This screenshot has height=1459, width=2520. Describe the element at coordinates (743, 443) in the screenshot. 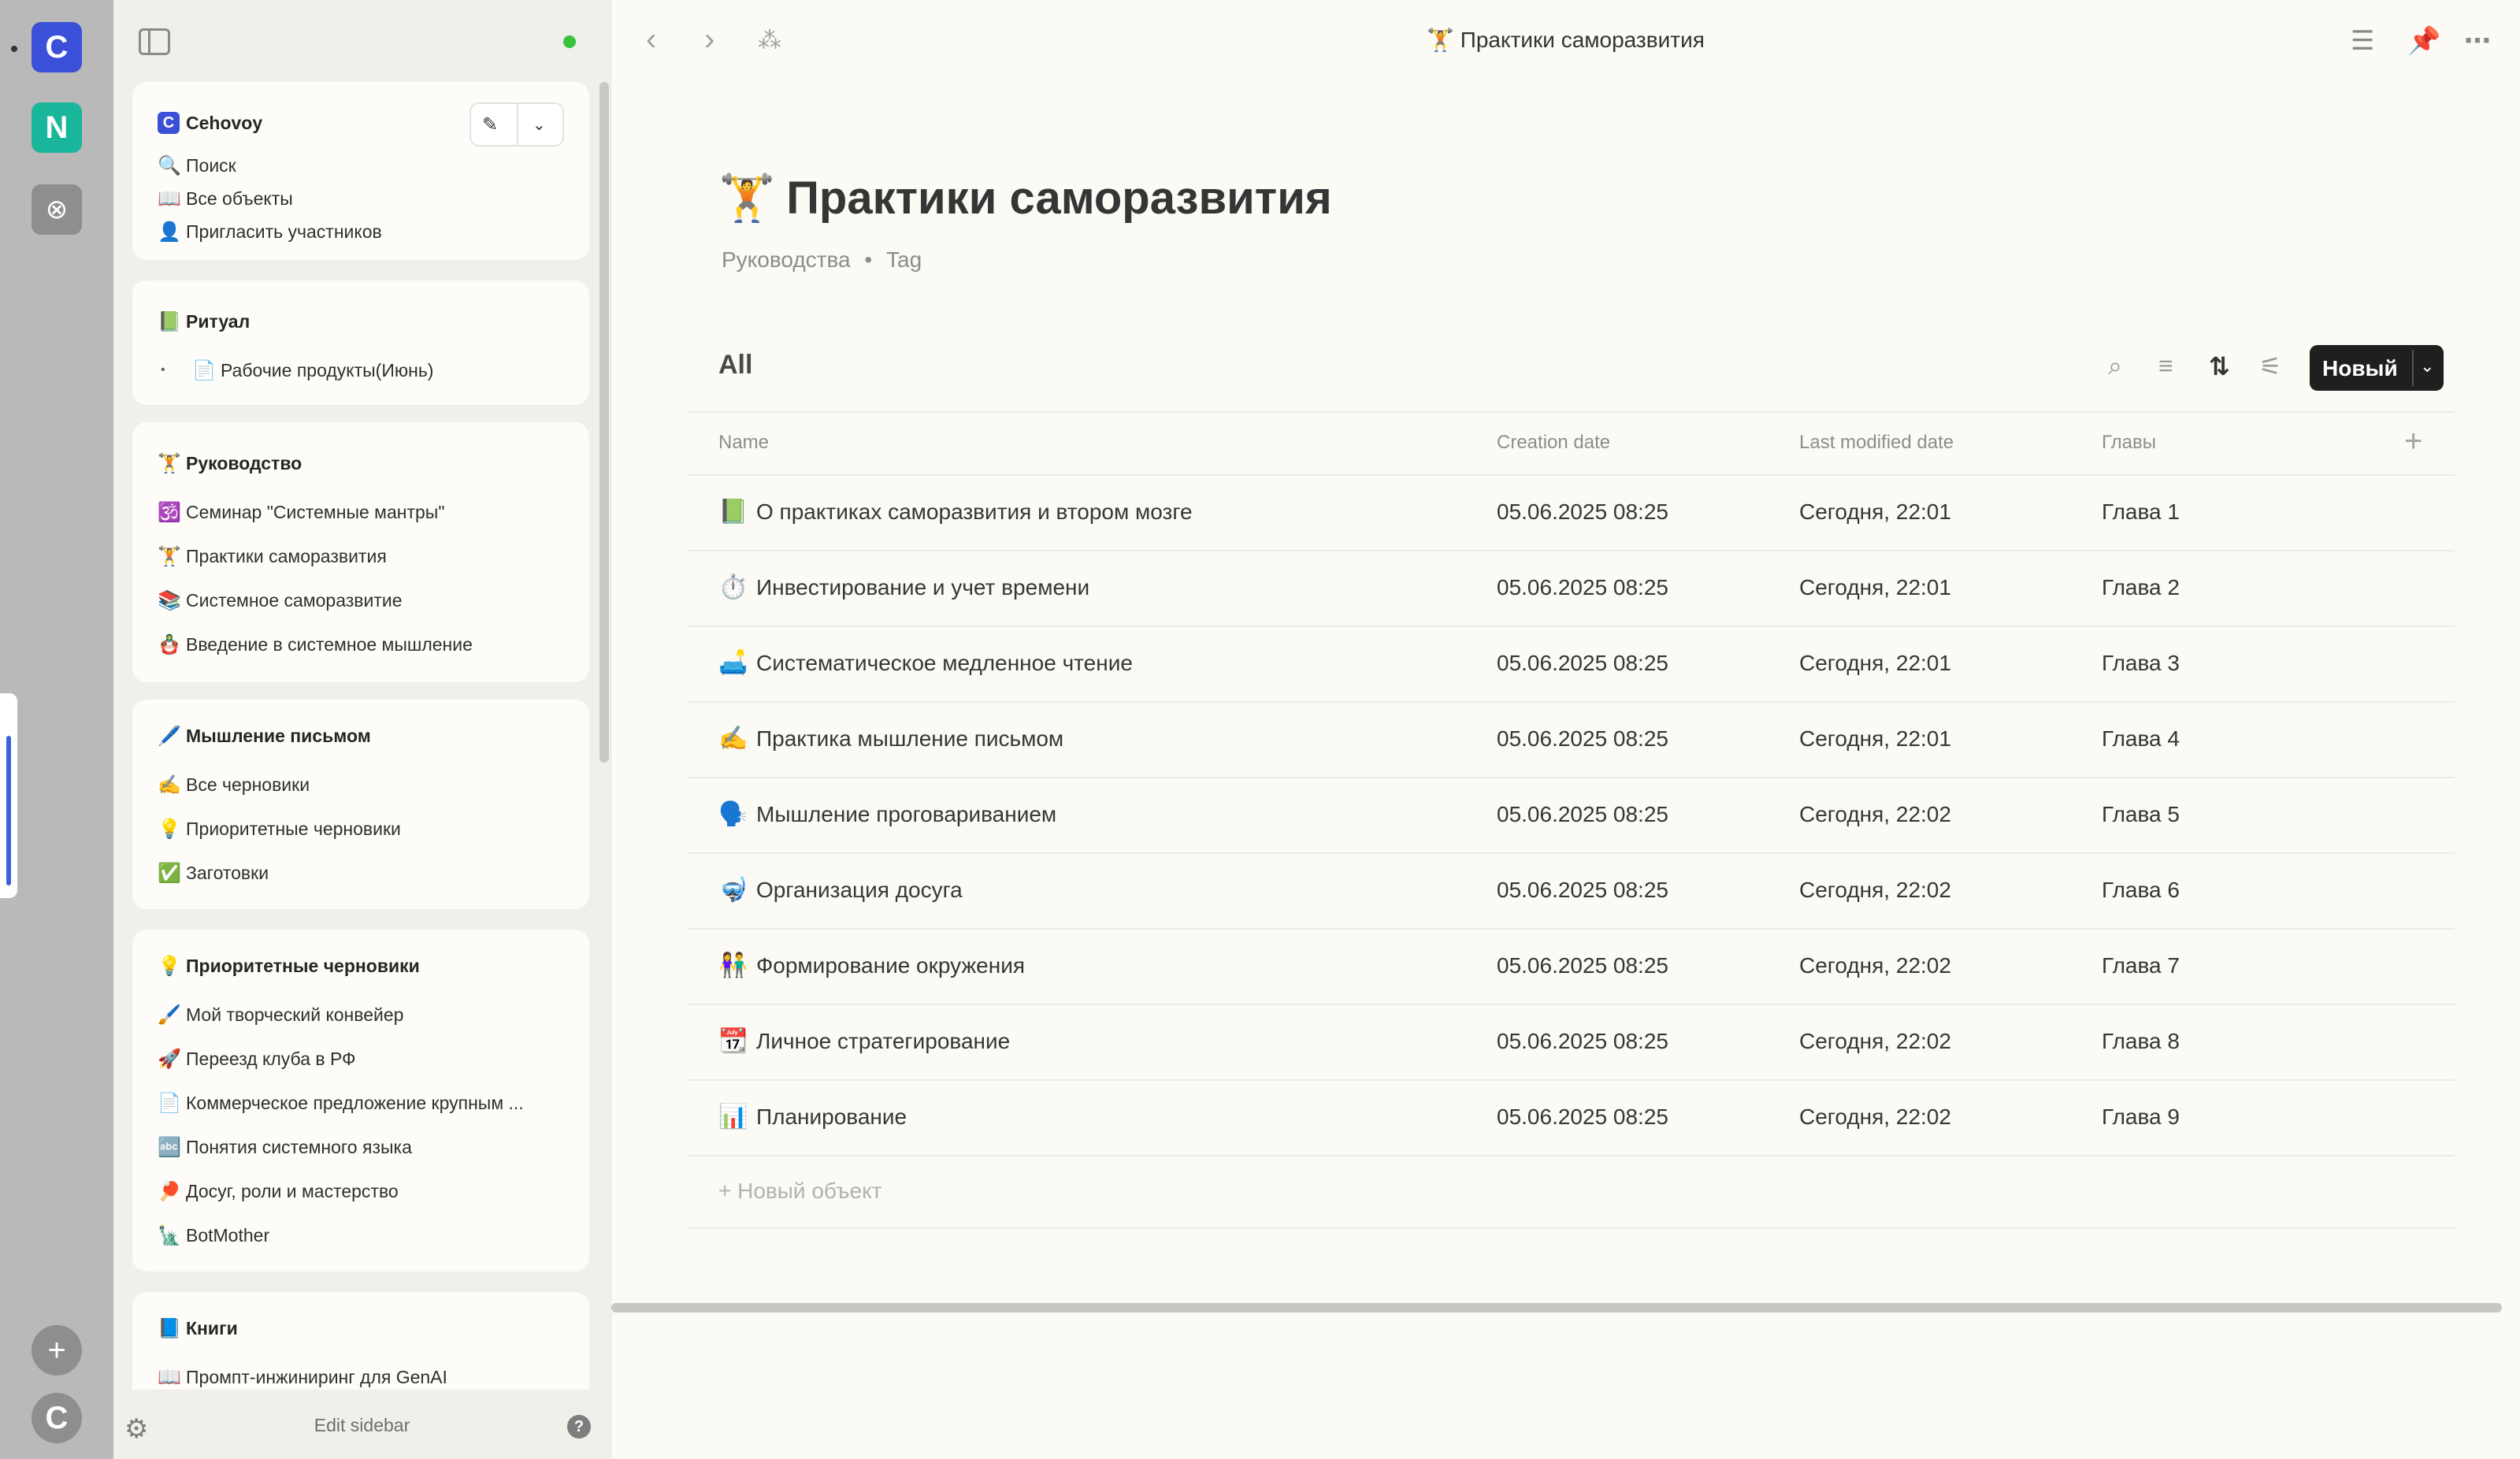

I see `column-name: Name` at that location.